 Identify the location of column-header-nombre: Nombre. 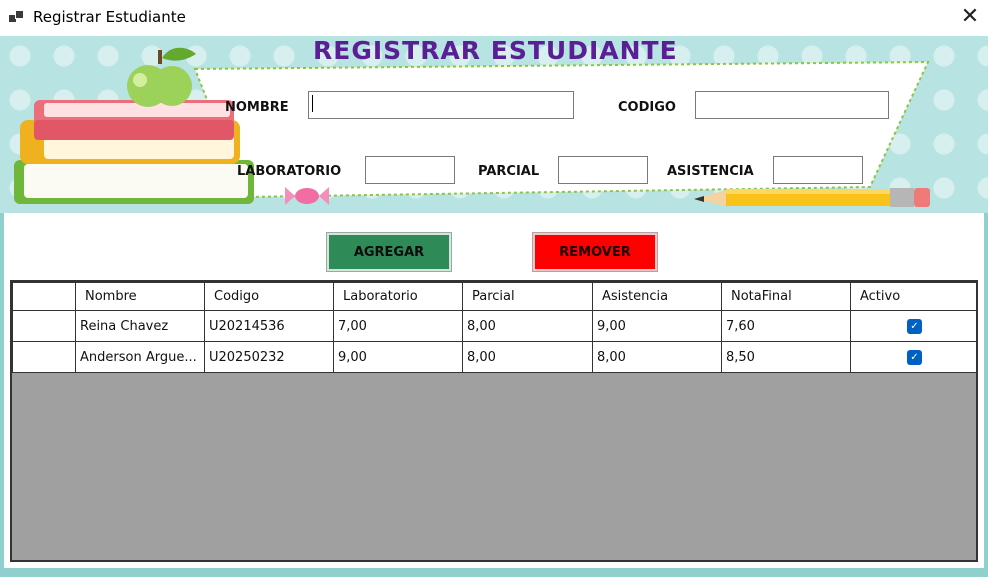
(140, 296).